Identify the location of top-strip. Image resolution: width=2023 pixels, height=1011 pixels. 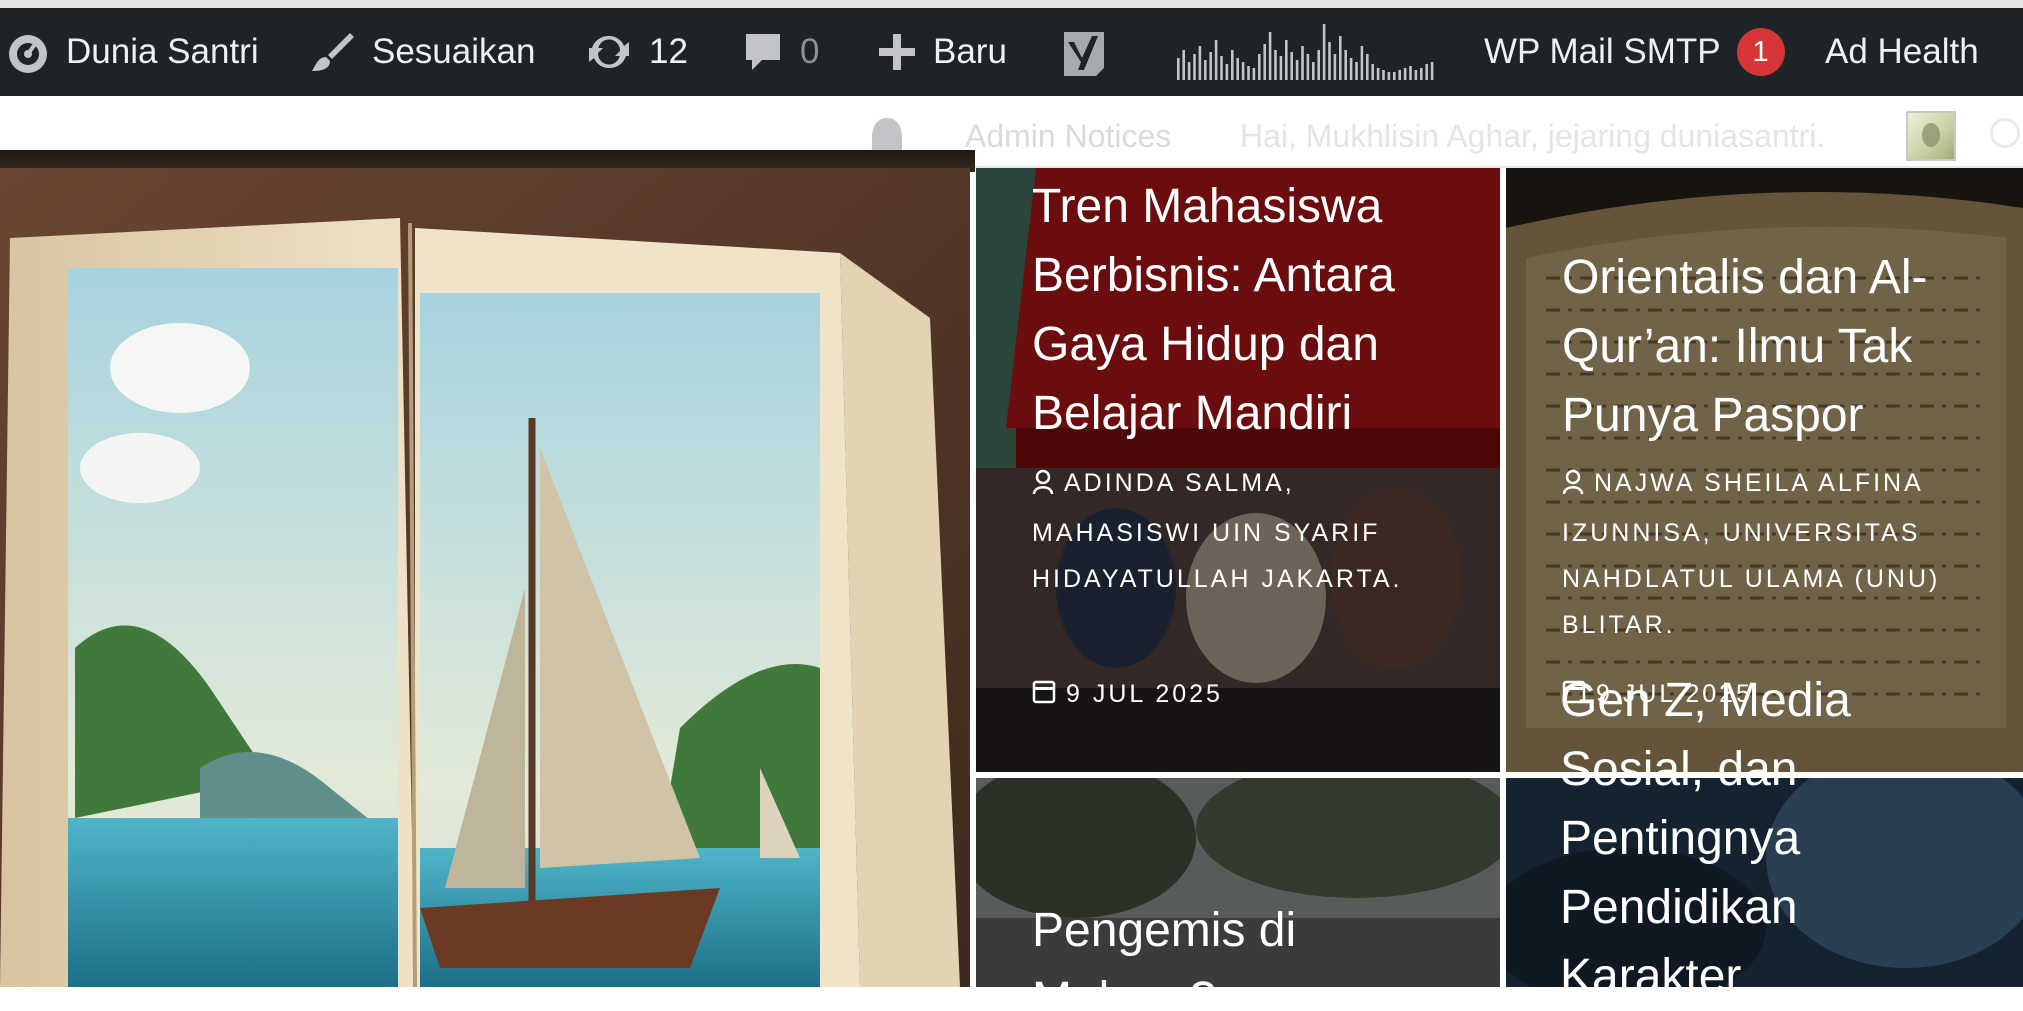
(1011, 4).